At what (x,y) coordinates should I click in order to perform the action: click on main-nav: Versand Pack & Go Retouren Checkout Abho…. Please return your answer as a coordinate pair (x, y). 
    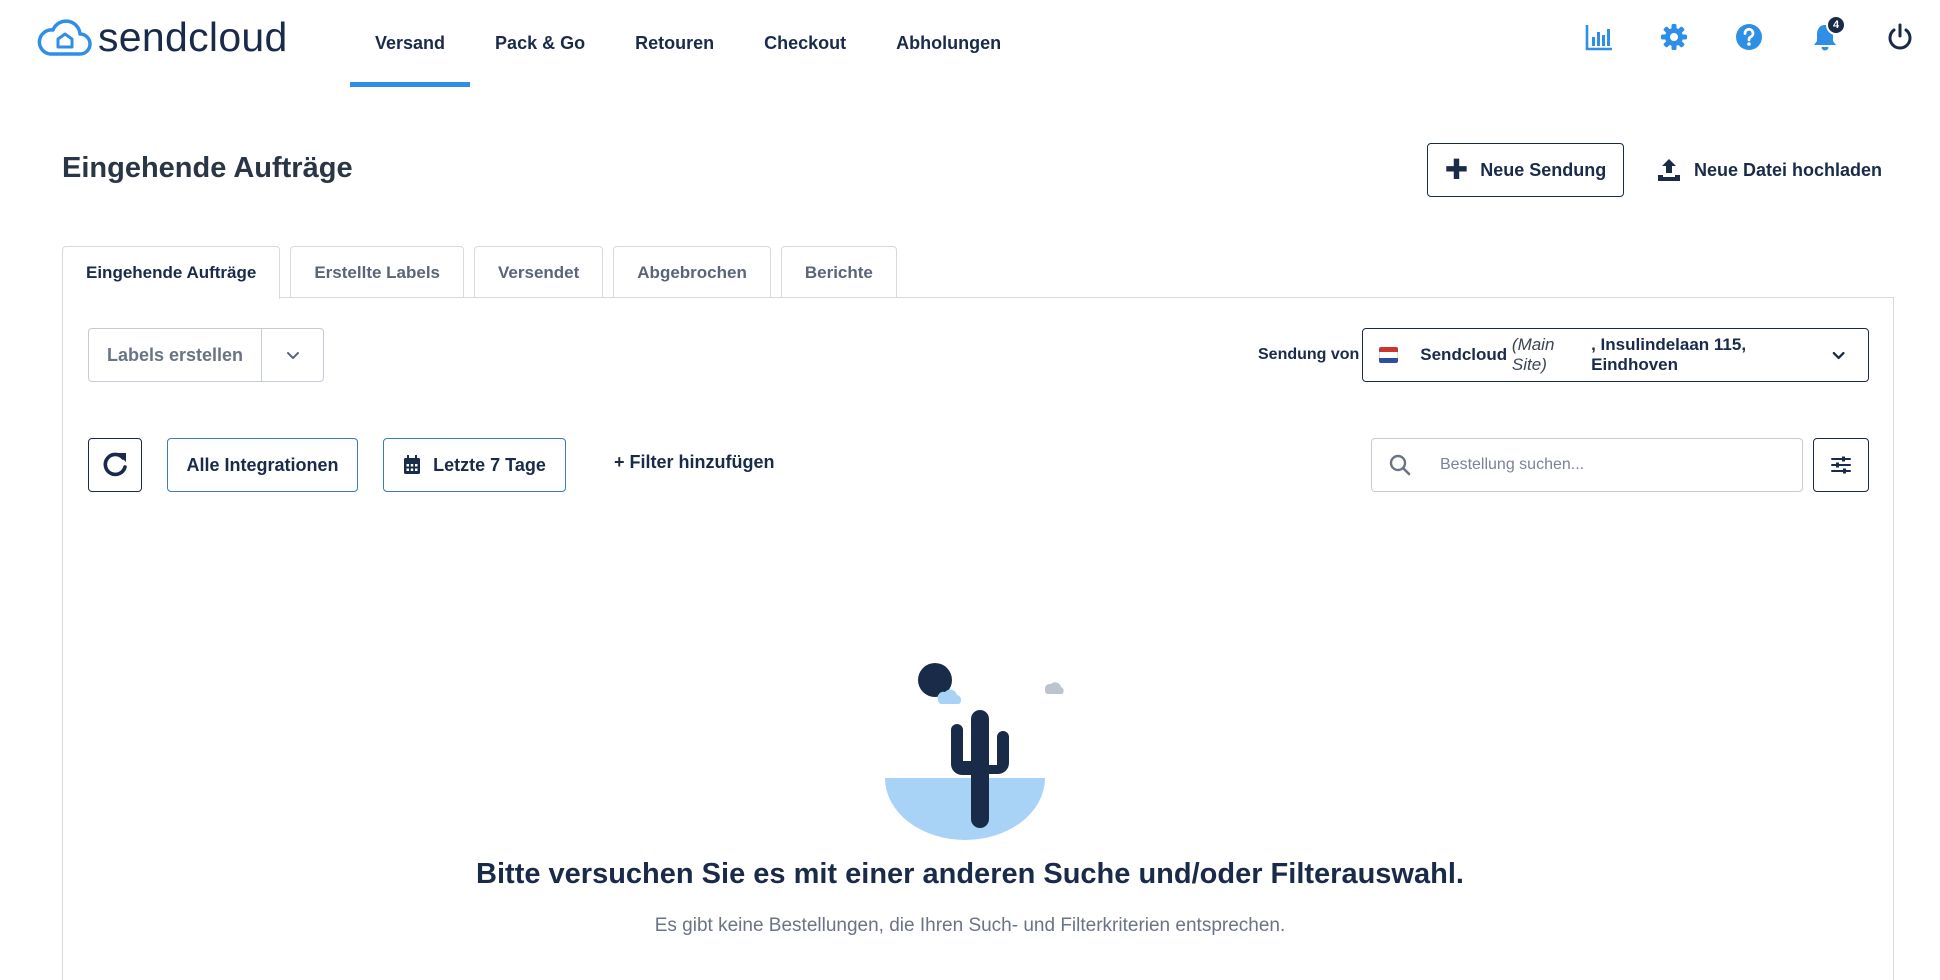
    Looking at the image, I should click on (688, 43).